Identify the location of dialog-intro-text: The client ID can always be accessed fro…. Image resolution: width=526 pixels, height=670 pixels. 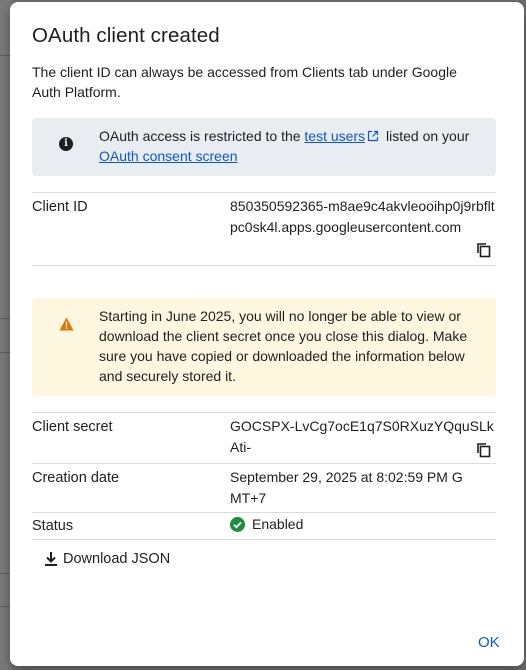
(244, 82).